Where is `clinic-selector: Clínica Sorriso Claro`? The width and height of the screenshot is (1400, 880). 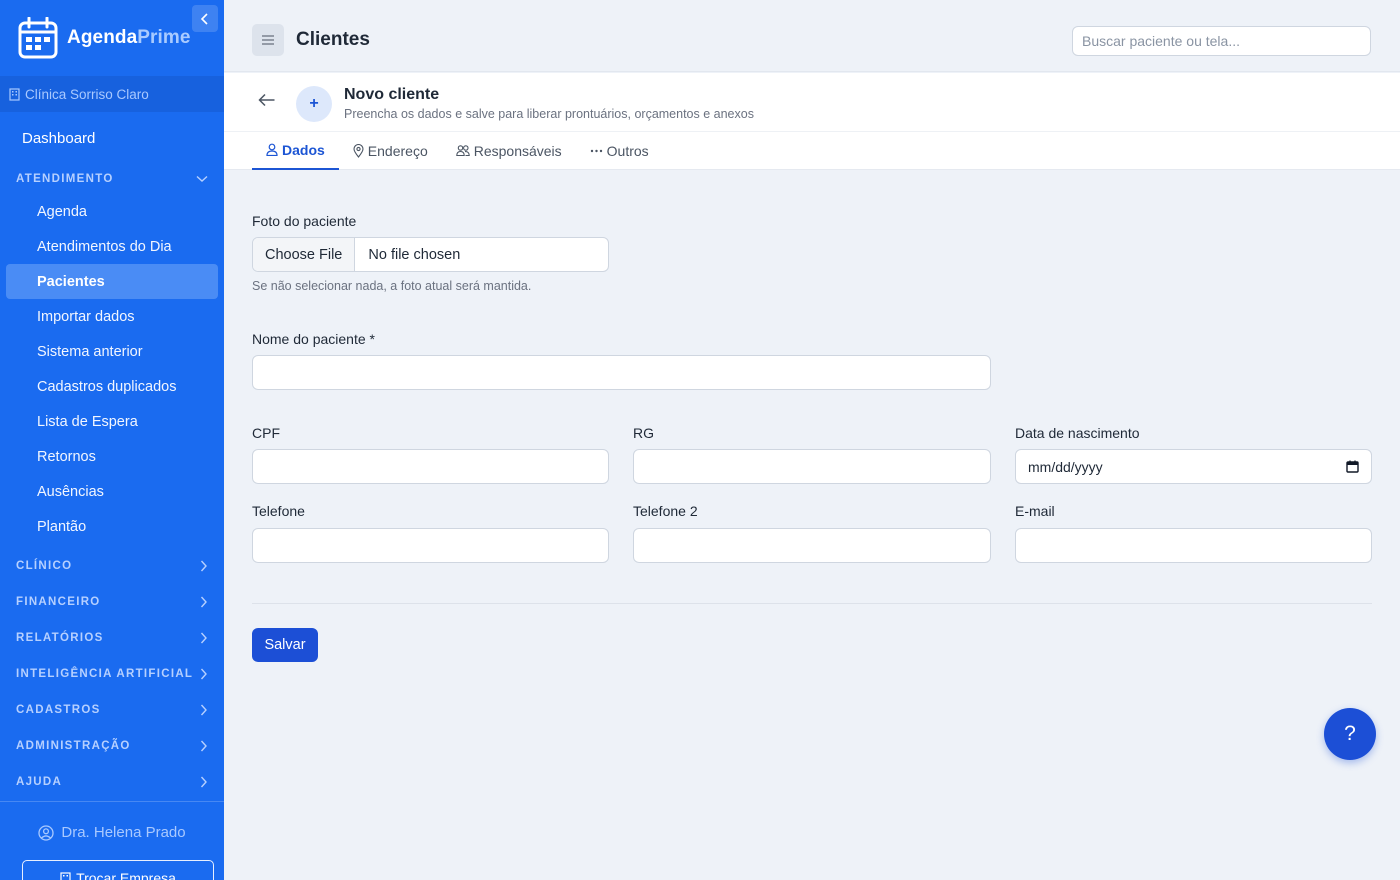
clinic-selector: Clínica Sorriso Claro is located at coordinates (112, 94).